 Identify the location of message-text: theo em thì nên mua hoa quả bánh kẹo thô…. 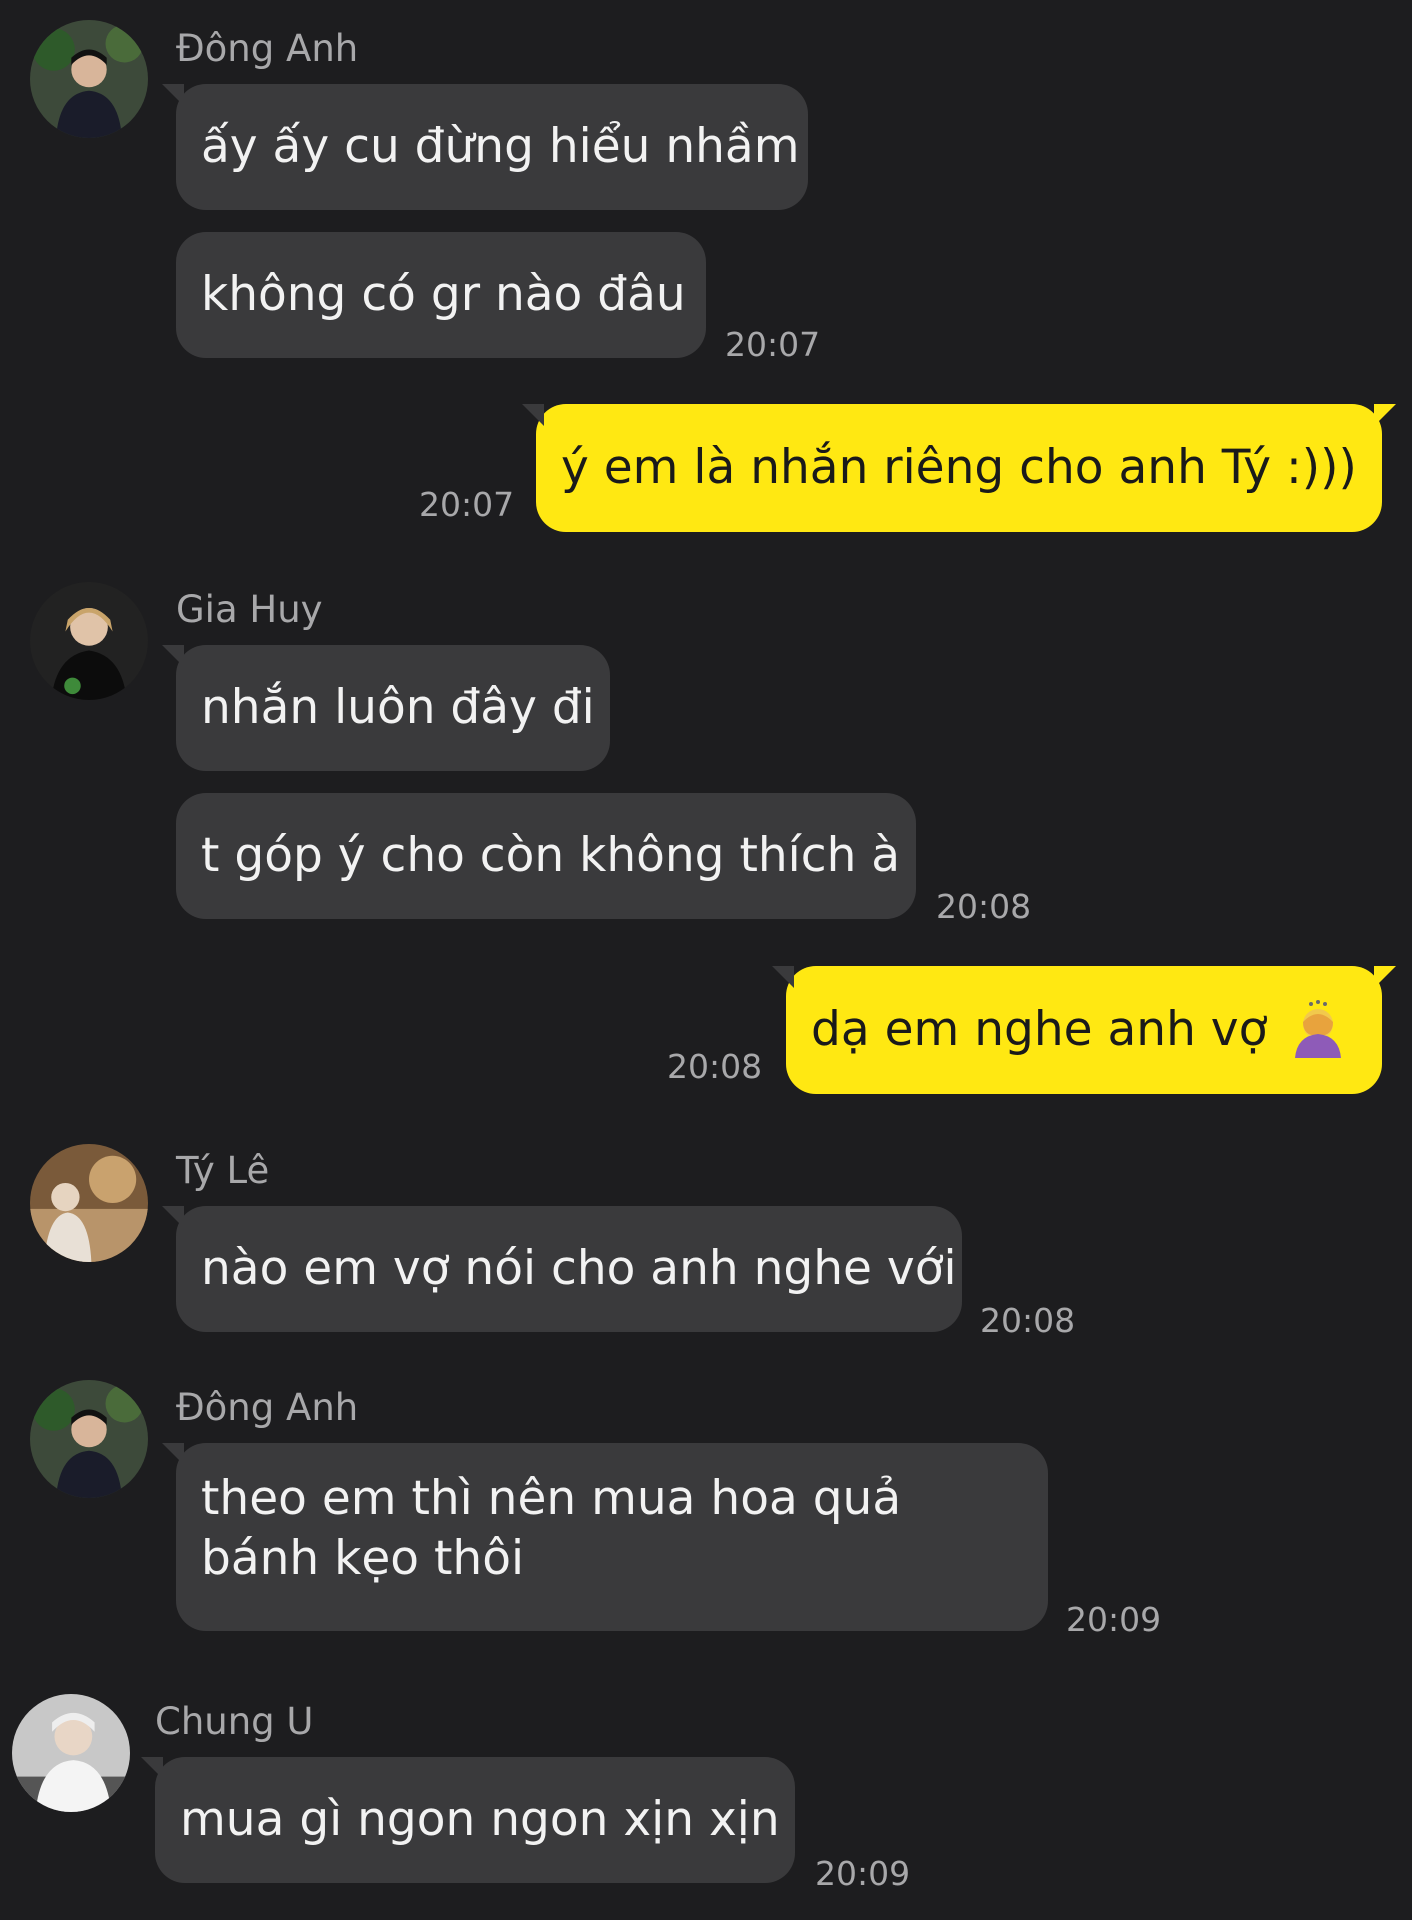
(551, 1528).